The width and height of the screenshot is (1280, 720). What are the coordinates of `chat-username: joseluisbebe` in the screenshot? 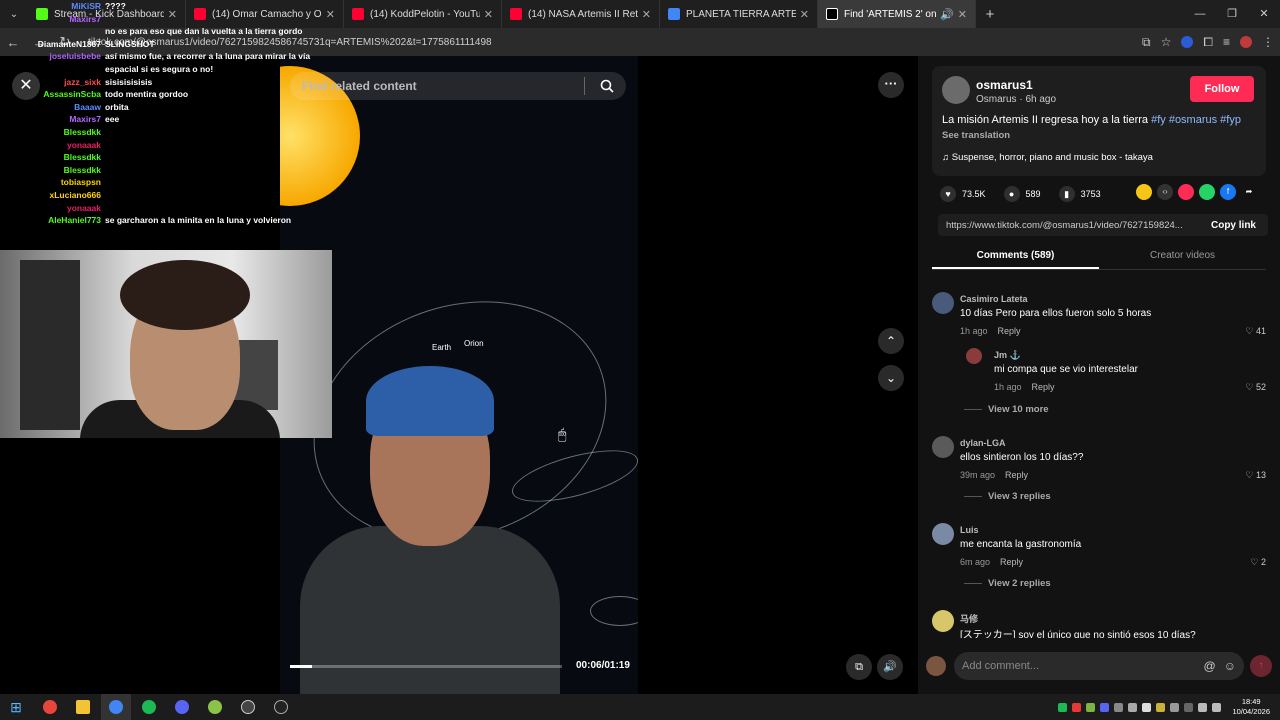 It's located at (52, 56).